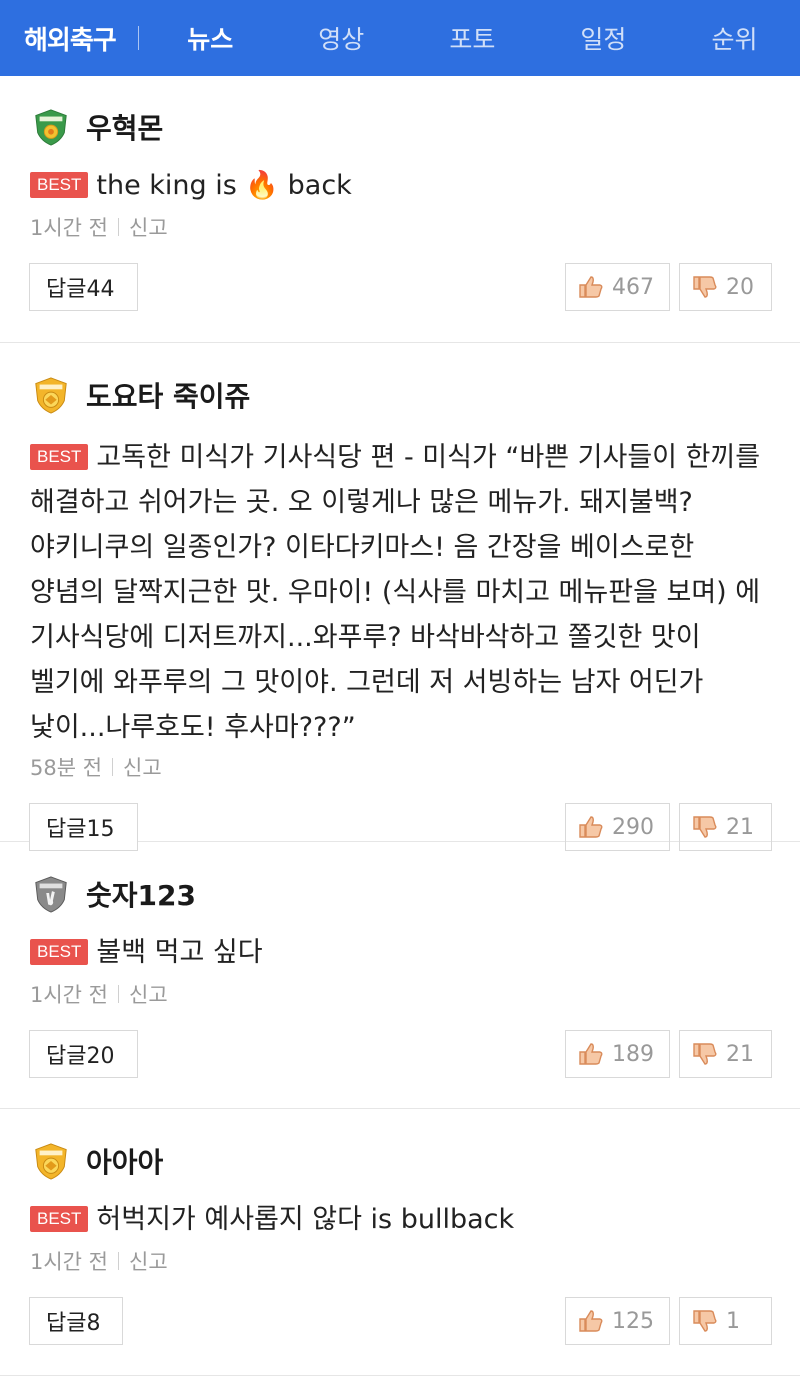 The height and width of the screenshot is (1382, 800). I want to click on like-button: 189, so click(617, 1054).